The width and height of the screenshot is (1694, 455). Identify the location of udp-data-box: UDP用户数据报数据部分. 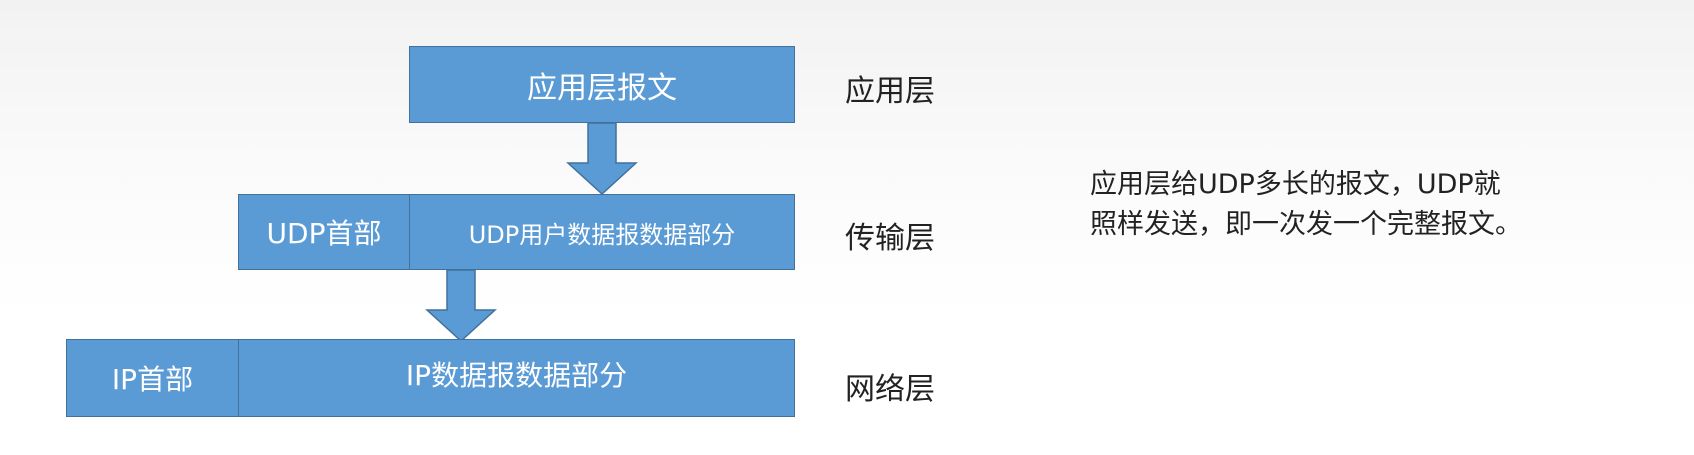
(602, 232).